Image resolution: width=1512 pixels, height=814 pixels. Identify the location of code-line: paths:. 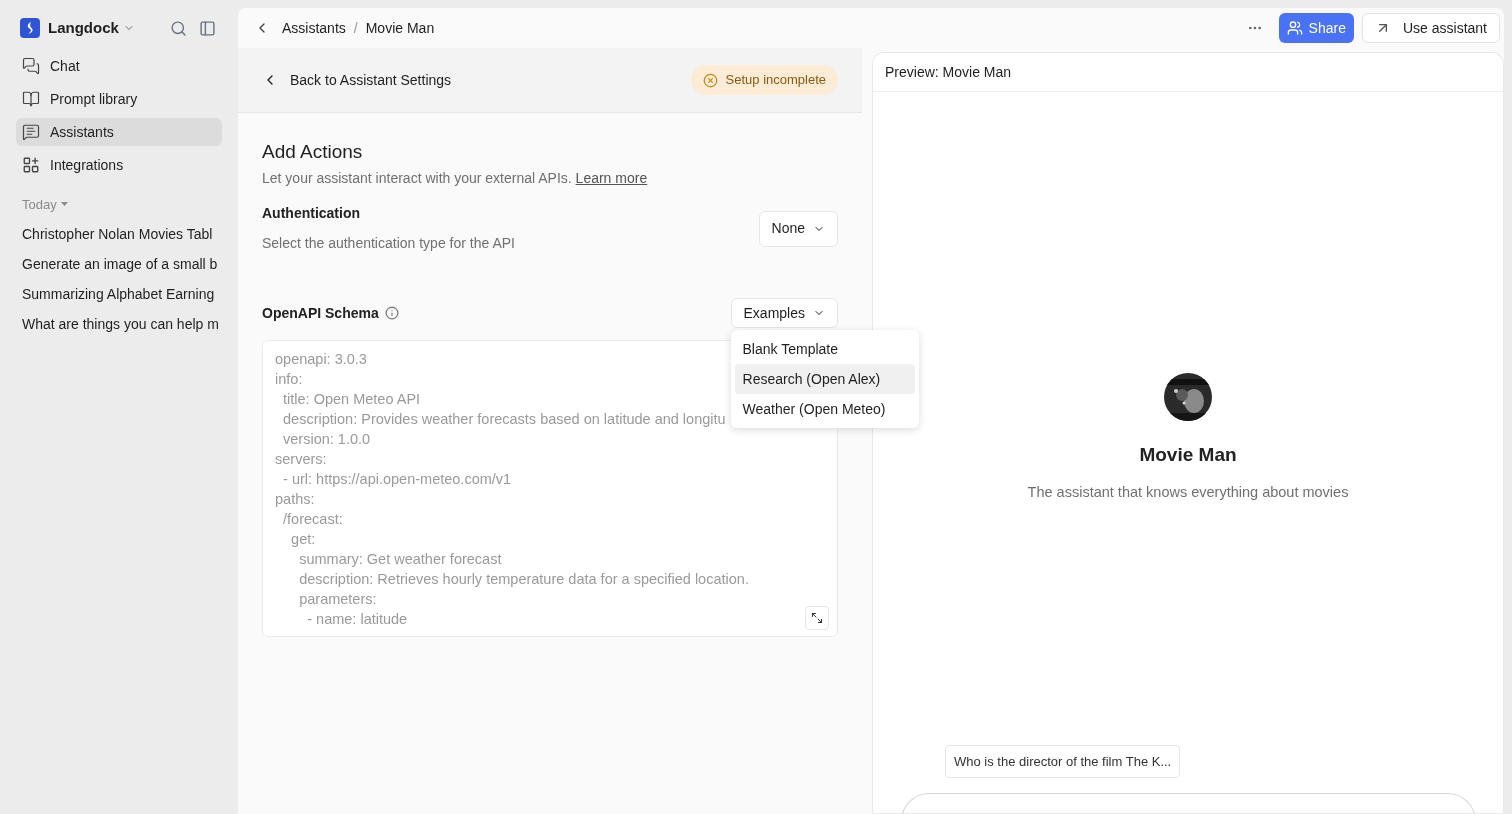
(295, 499).